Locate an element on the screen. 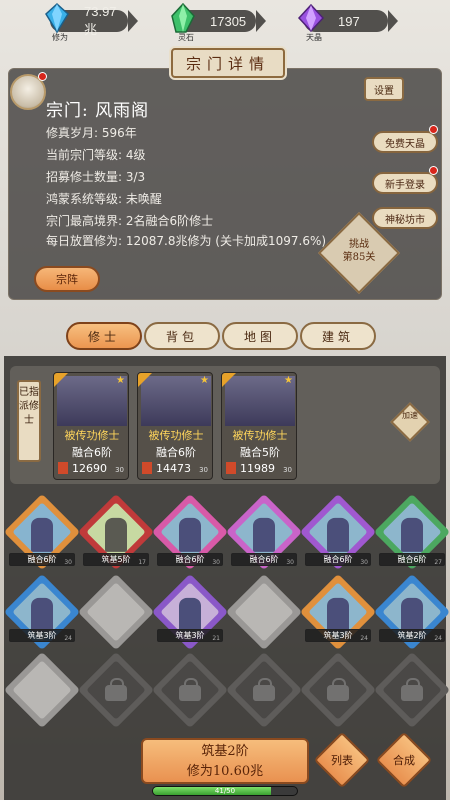  merge-label: 合成 is located at coordinates (404, 760).